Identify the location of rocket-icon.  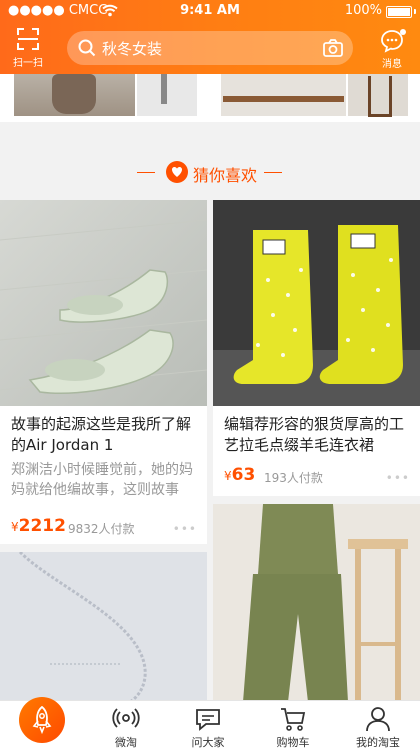
(42, 720).